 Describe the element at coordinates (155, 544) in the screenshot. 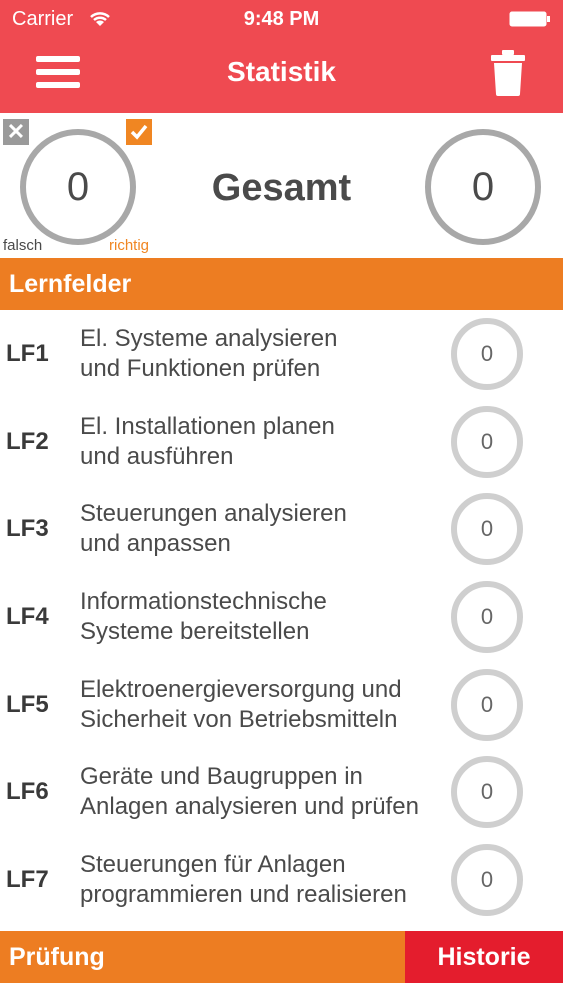

I see `lernfeld-title-line2: und anpassen` at that location.